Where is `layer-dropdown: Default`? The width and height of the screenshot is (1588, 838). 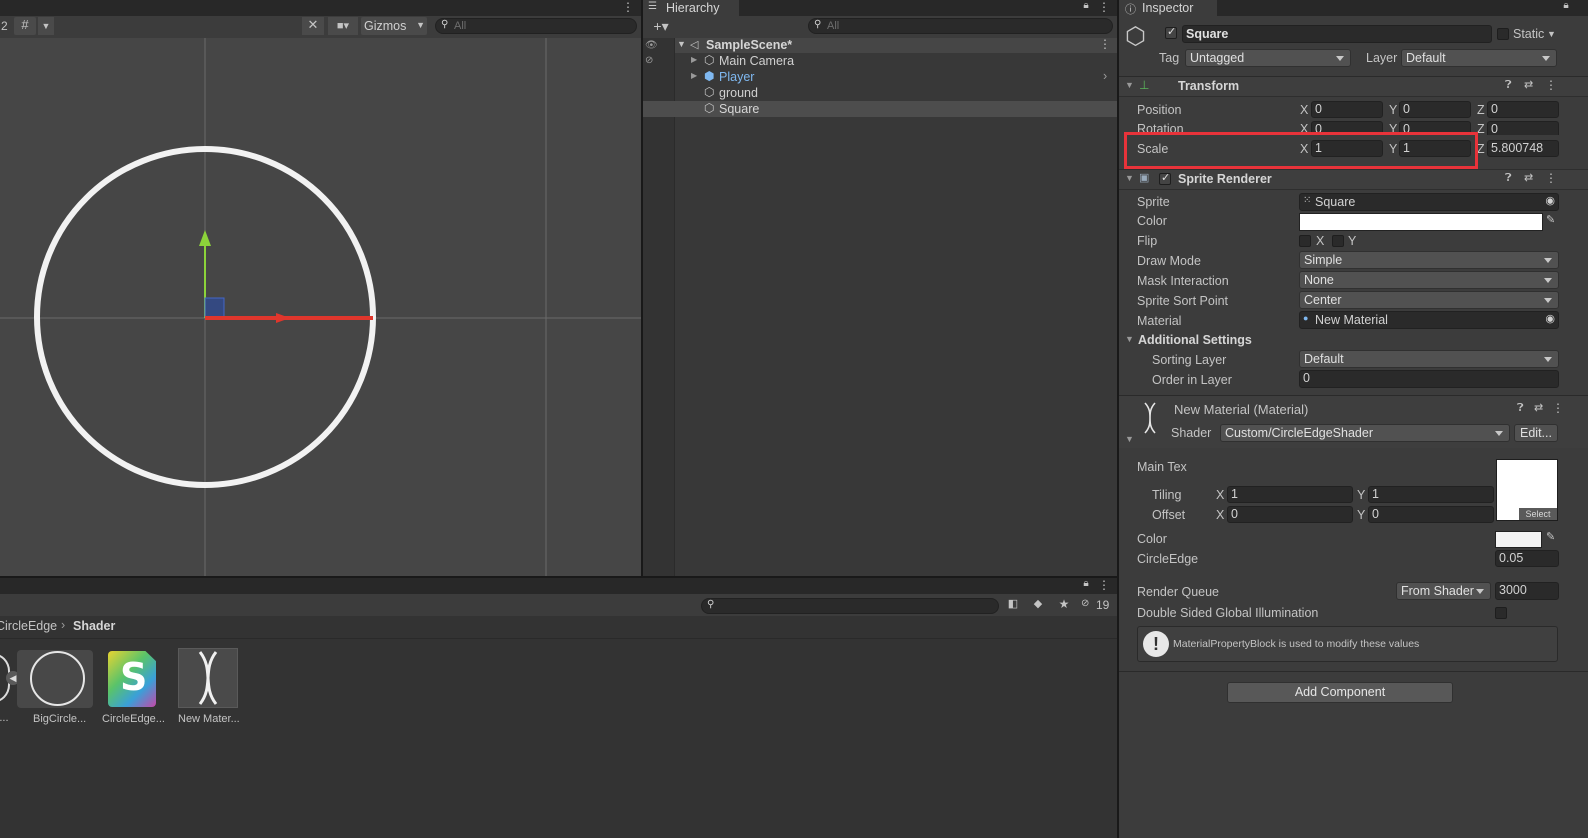
layer-dropdown: Default is located at coordinates (1479, 58).